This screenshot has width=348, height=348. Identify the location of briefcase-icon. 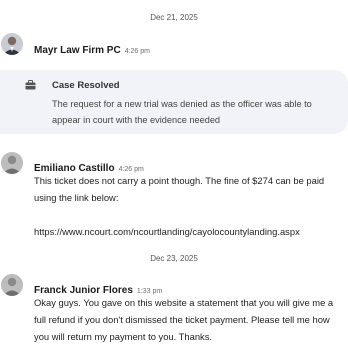
(30, 85).